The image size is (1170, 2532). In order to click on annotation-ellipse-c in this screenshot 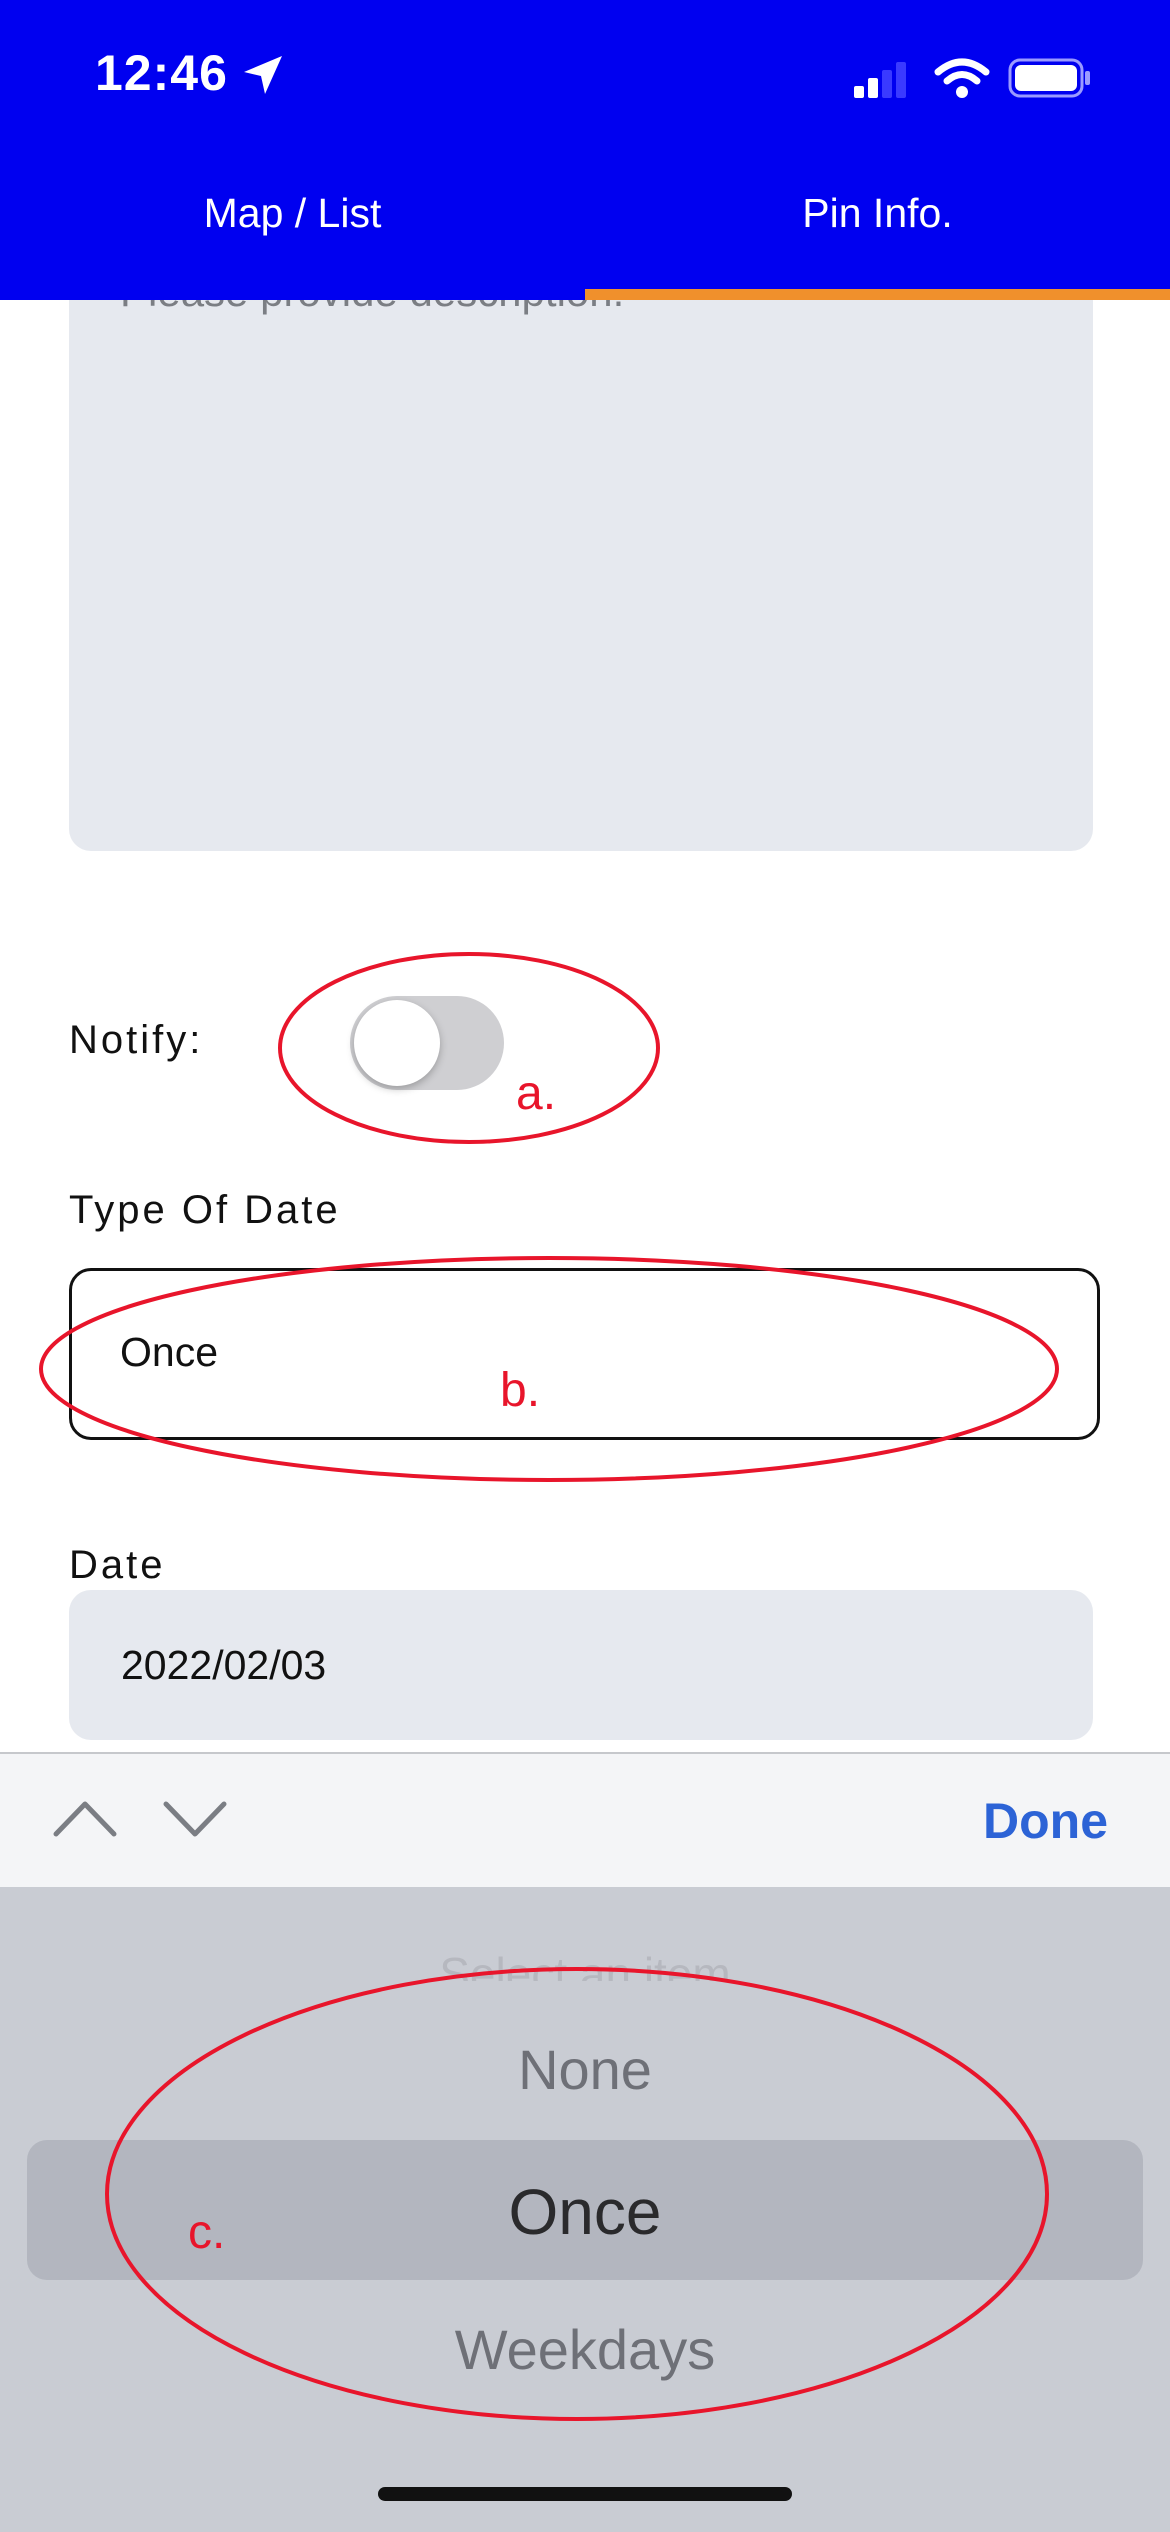, I will do `click(577, 2194)`.